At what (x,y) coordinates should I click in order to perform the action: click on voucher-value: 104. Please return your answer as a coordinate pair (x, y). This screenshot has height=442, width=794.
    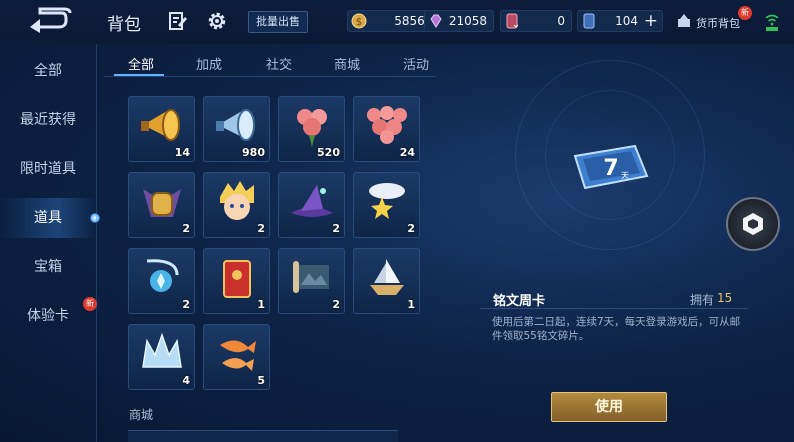
    Looking at the image, I should click on (626, 21).